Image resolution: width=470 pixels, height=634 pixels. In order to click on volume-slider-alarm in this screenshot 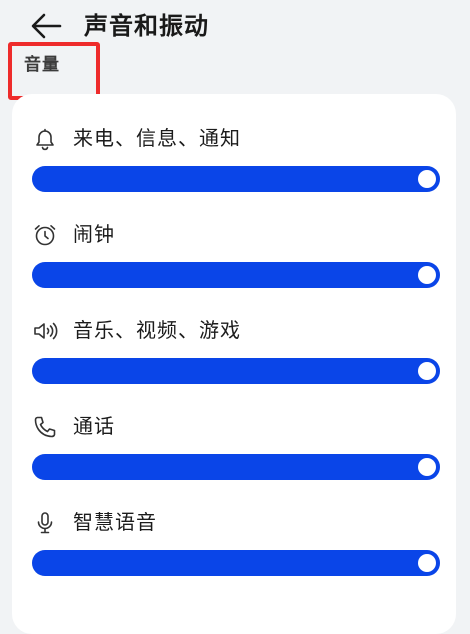, I will do `click(236, 275)`.